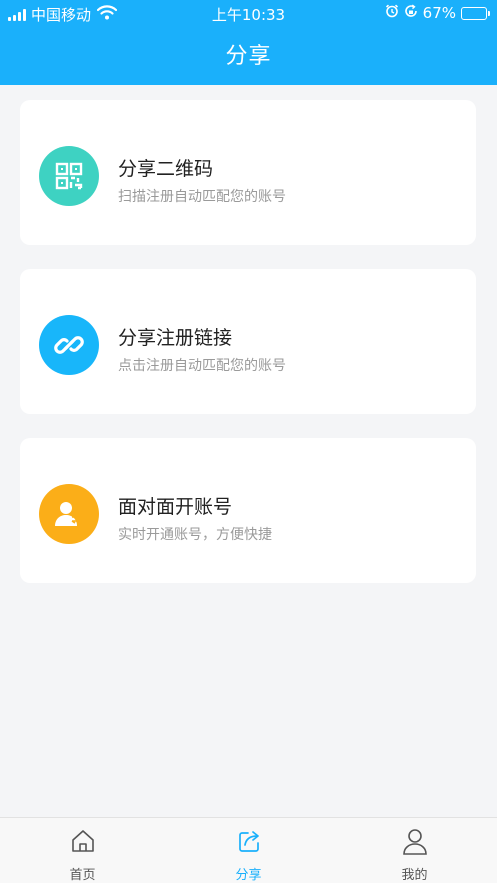 The image size is (497, 883). I want to click on tab-label: 分享, so click(248, 875).